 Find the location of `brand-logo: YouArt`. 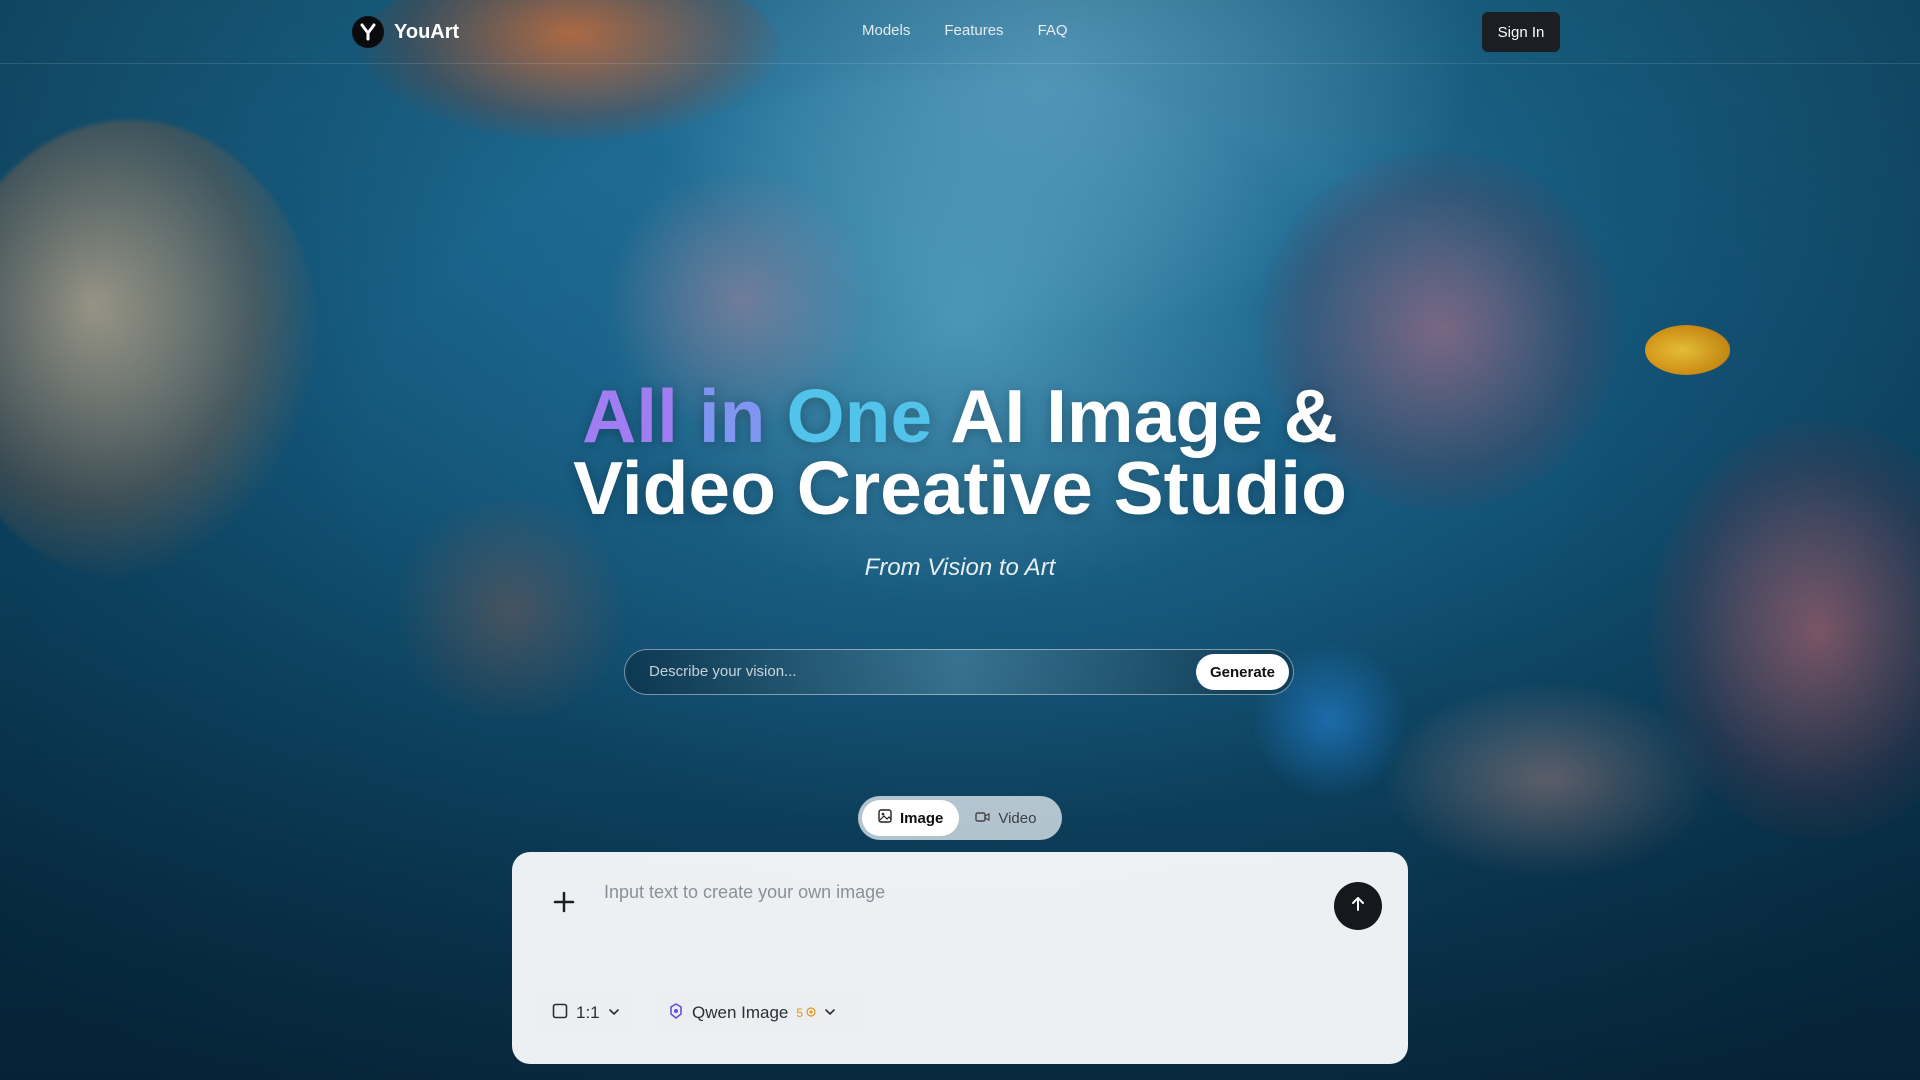

brand-logo: YouArt is located at coordinates (405, 32).